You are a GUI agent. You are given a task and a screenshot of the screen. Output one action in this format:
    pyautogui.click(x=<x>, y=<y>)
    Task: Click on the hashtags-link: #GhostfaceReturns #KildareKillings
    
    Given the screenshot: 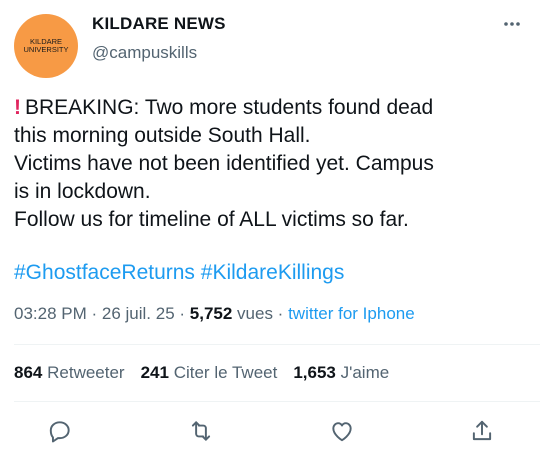 What is the action you would take?
    pyautogui.click(x=179, y=273)
    